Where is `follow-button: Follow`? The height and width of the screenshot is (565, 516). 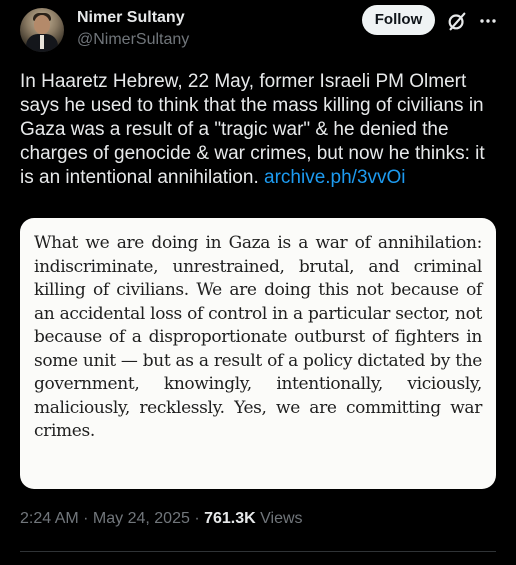
follow-button: Follow is located at coordinates (398, 20).